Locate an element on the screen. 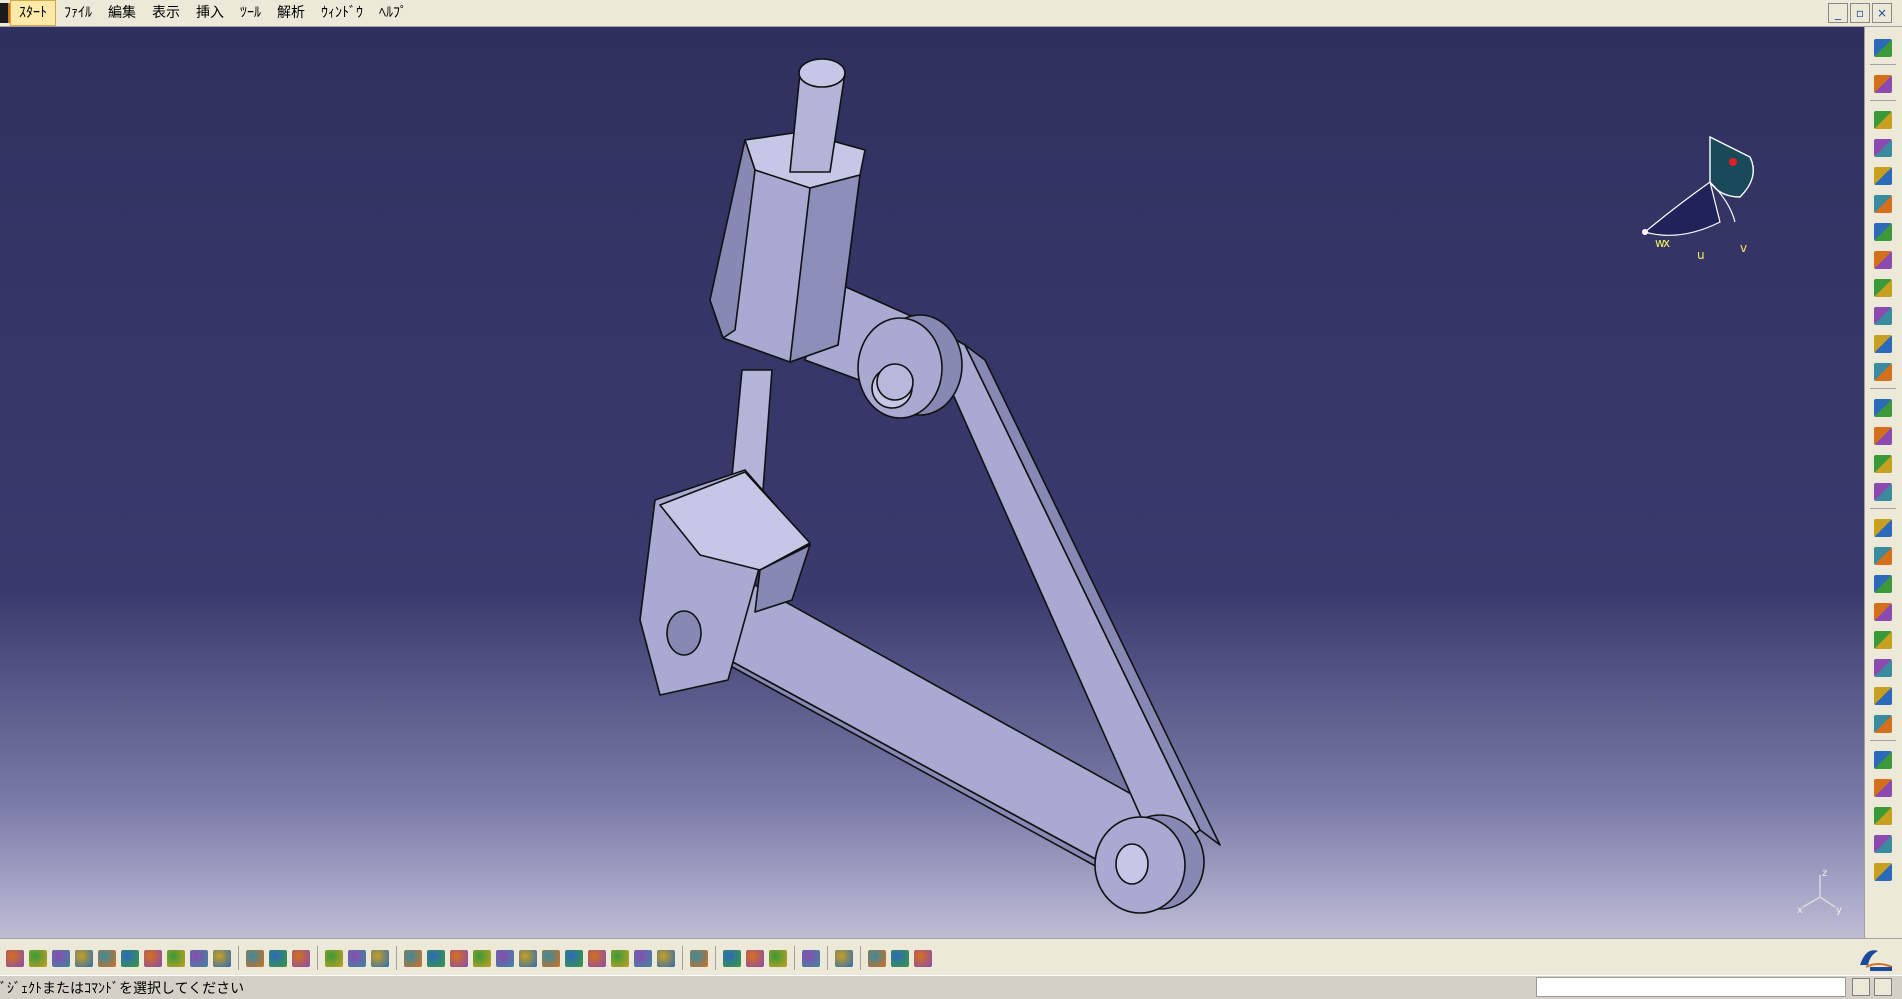 This screenshot has width=1902, height=999. material-icon is located at coordinates (900, 958).